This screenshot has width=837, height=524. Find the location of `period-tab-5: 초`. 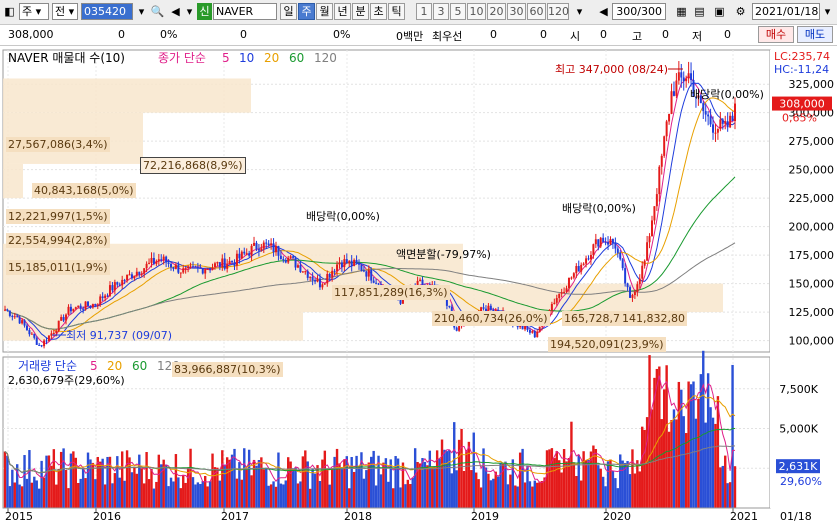

period-tab-5: 초 is located at coordinates (378, 11).